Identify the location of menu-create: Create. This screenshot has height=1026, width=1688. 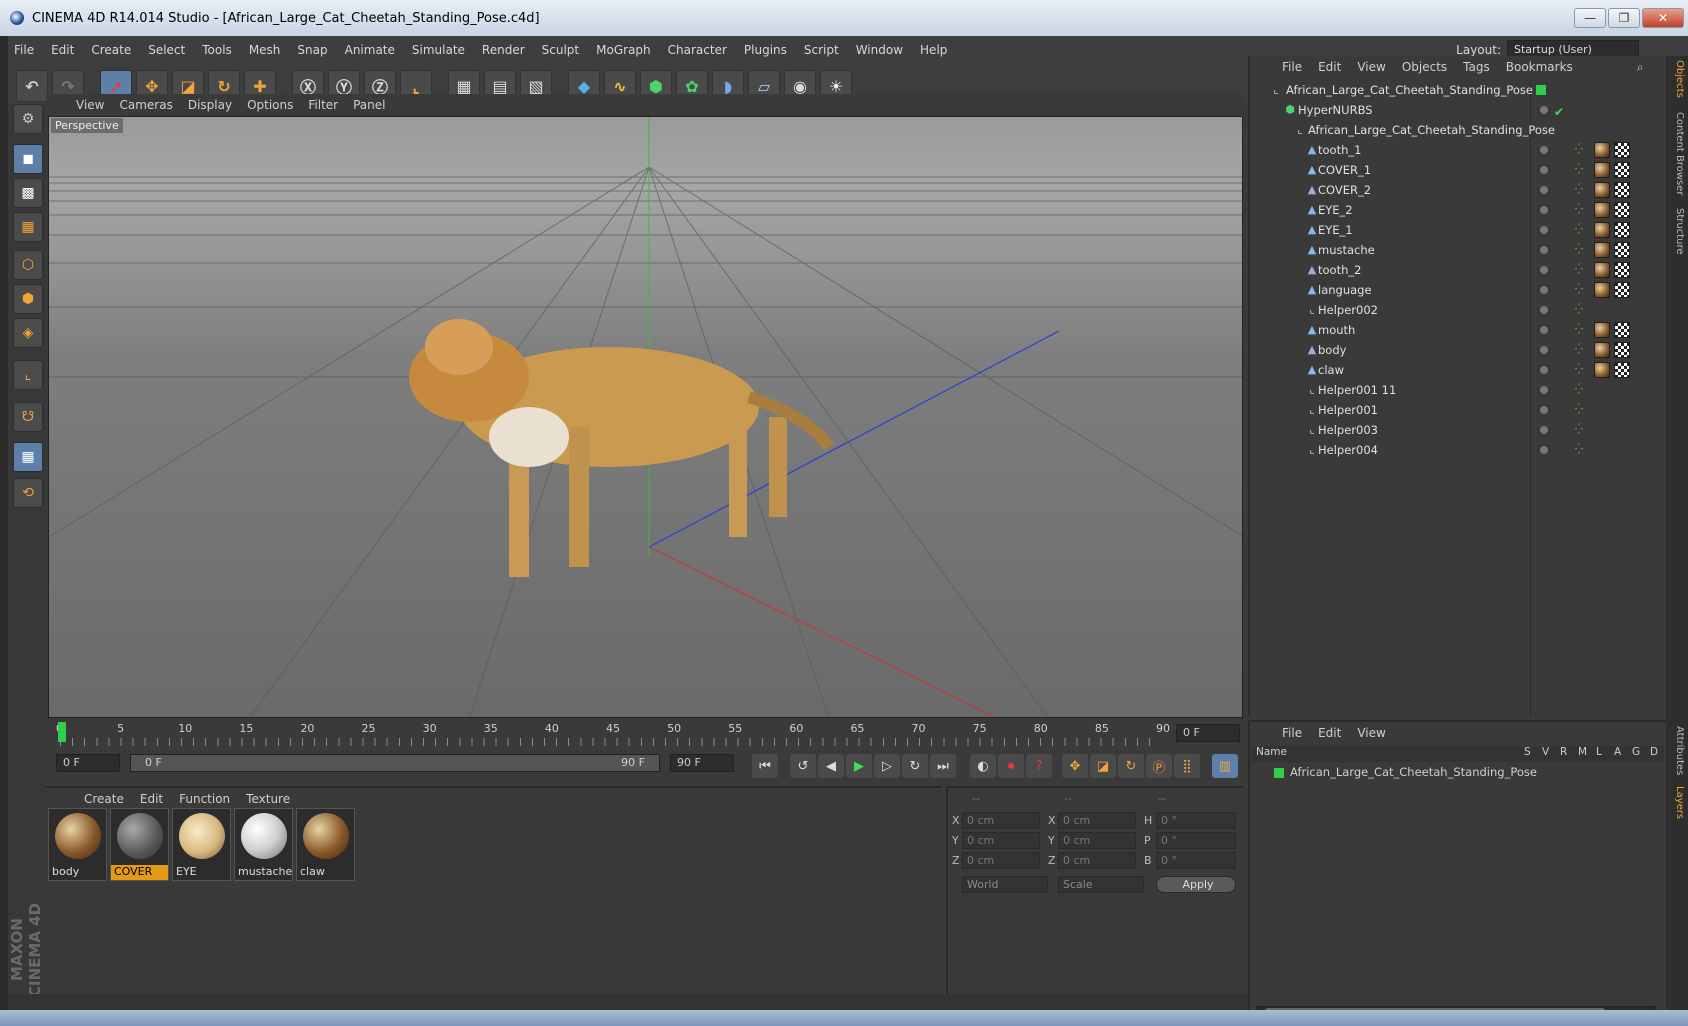
(111, 50).